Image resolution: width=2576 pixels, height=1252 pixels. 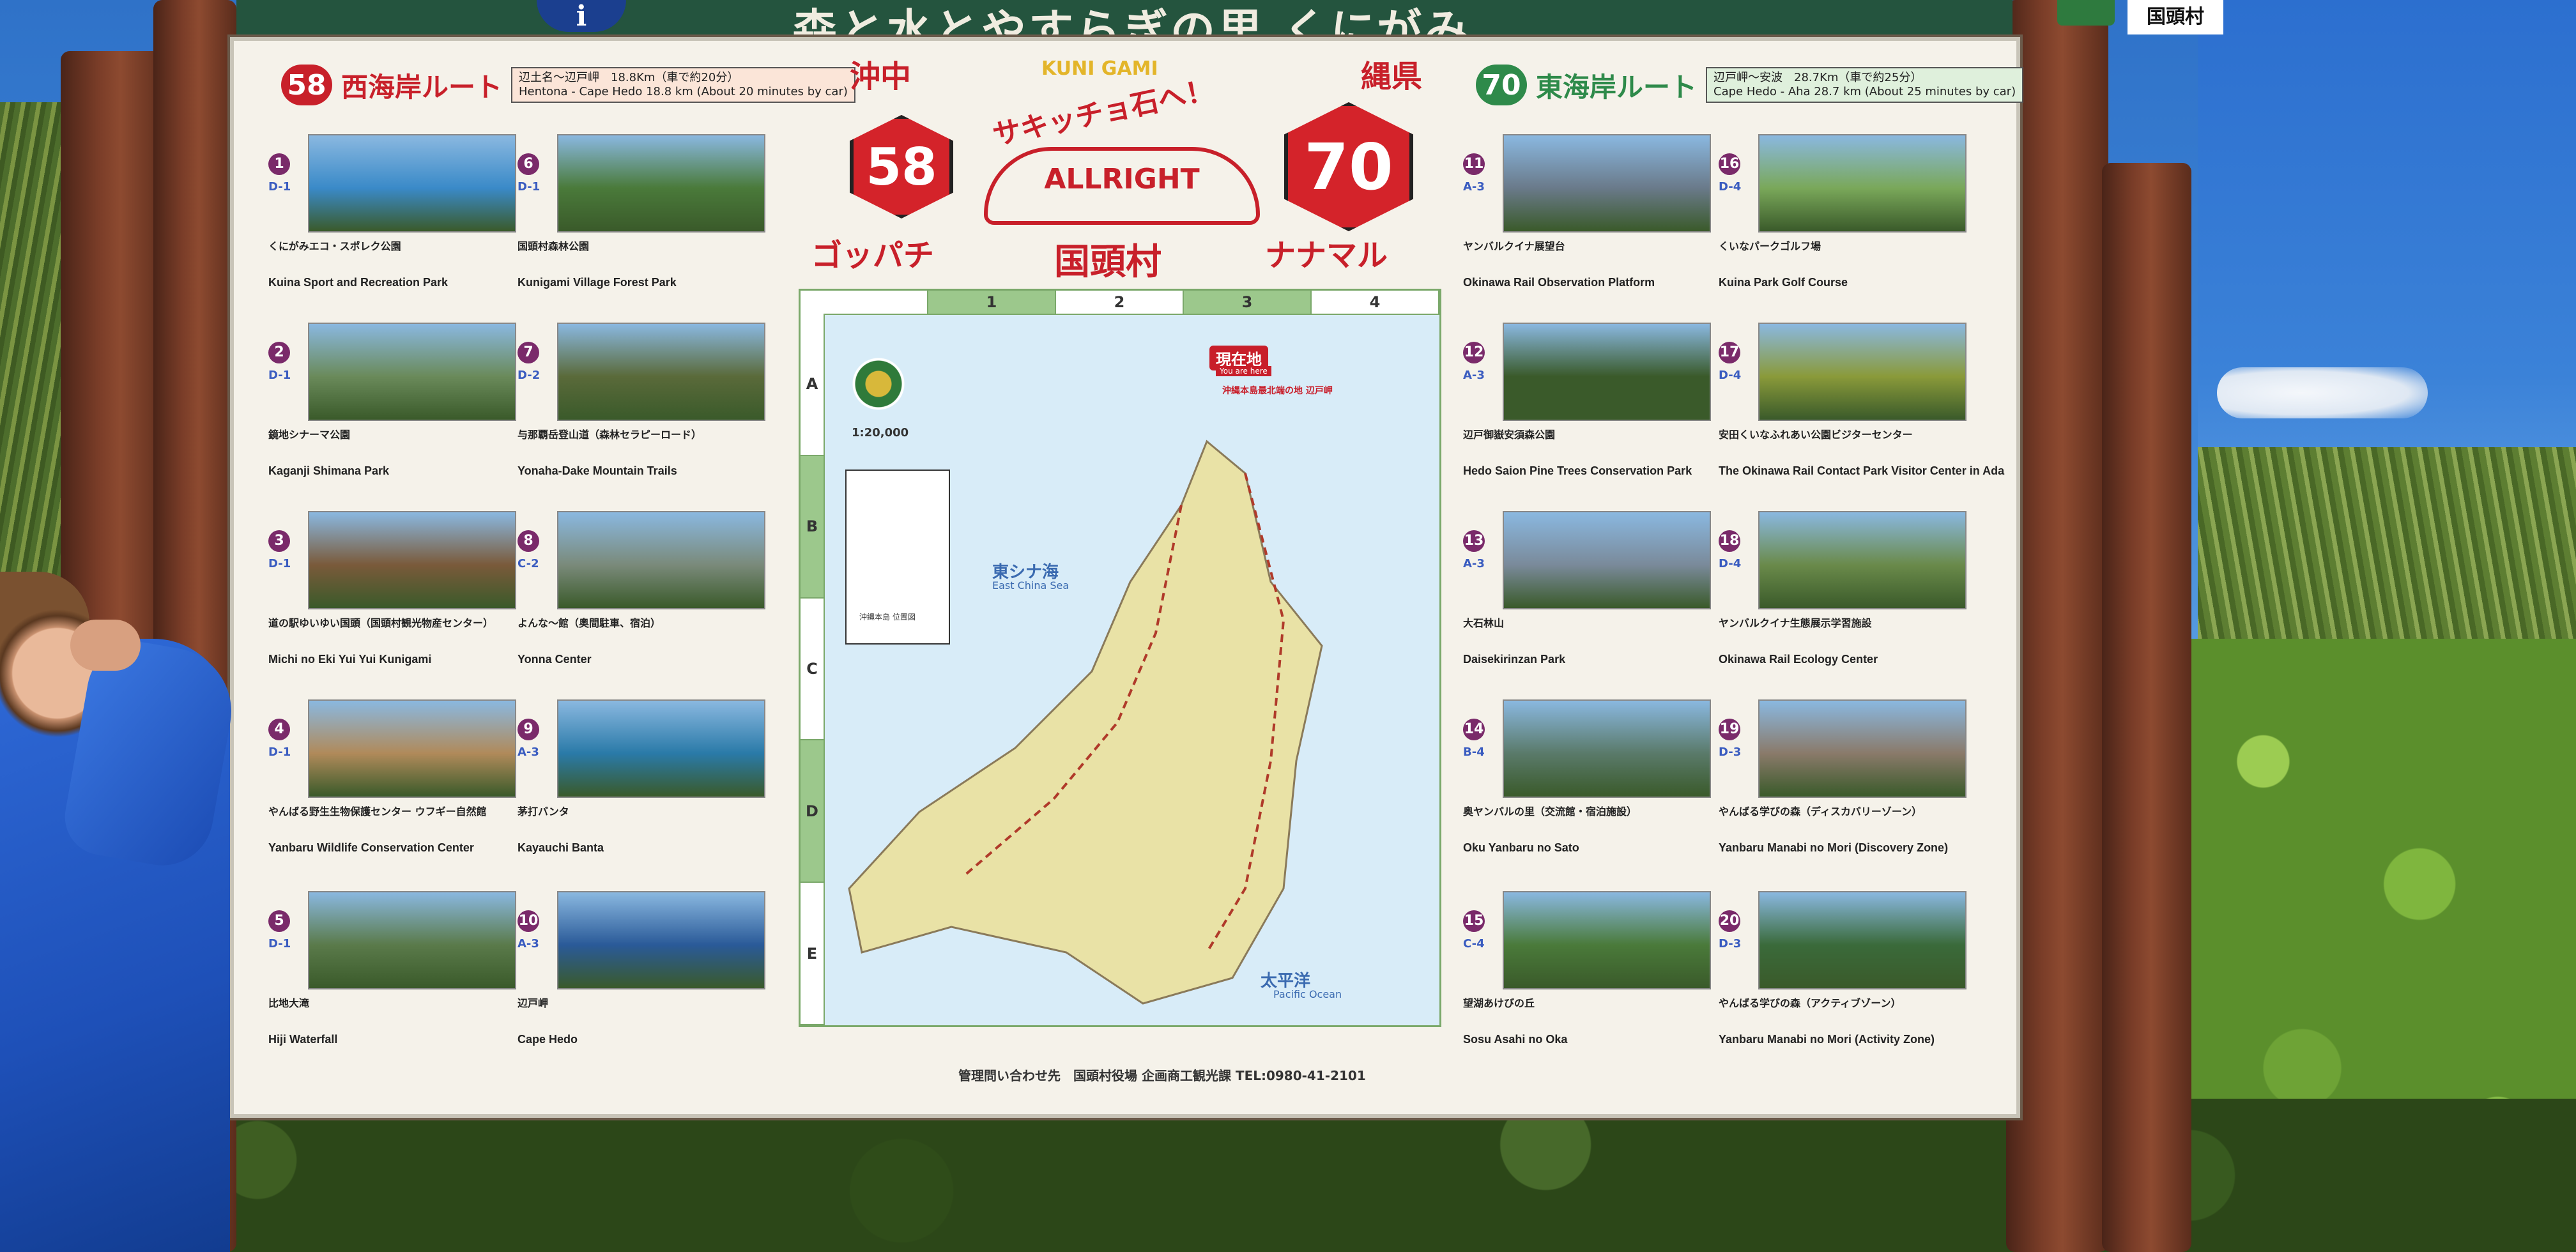 What do you see at coordinates (597, 282) in the screenshot?
I see `spot-title-en: Kunigami Village Forest Park` at bounding box center [597, 282].